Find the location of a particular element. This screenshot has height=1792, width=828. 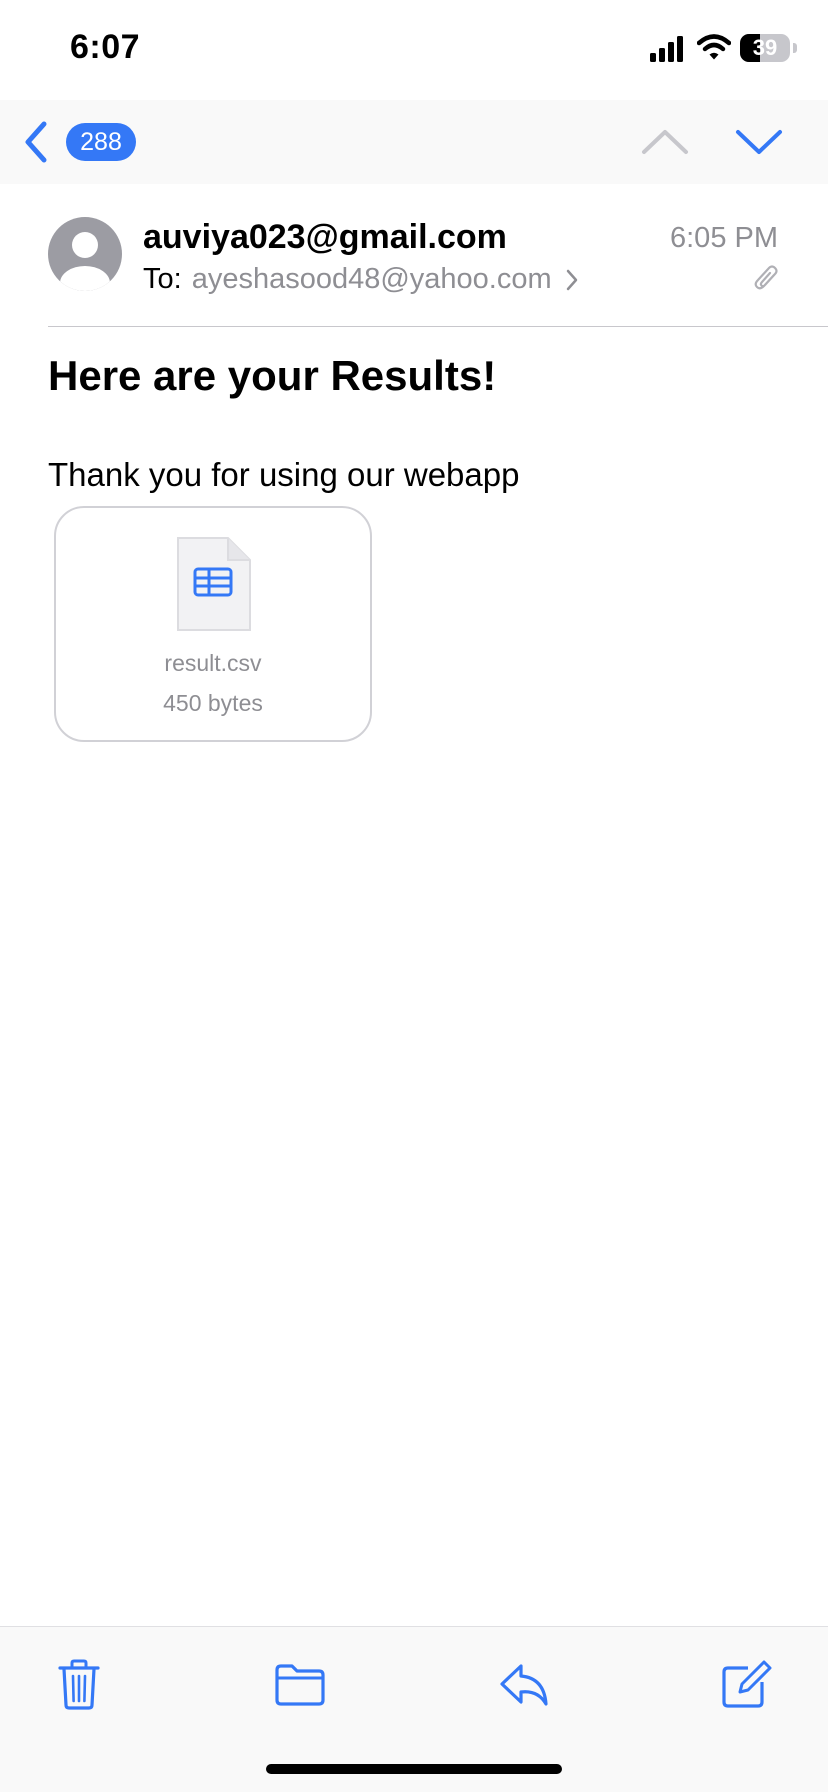

folder-icon is located at coordinates (300, 1684).